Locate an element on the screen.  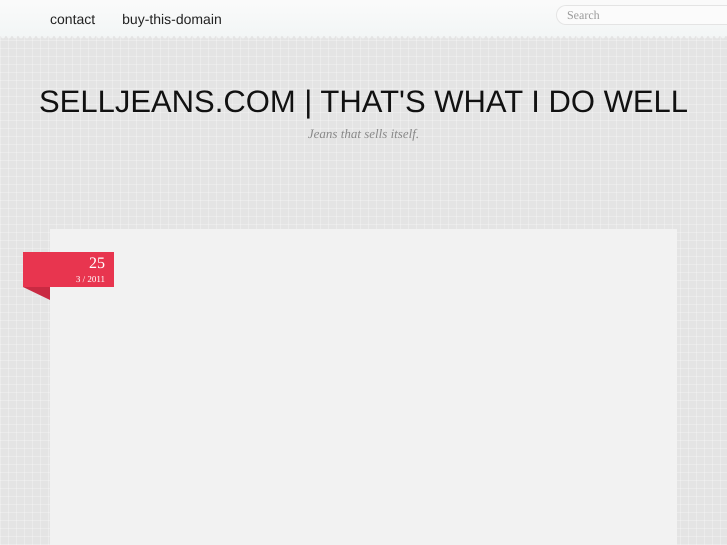
nav-link: buy-this-domain is located at coordinates (172, 19).